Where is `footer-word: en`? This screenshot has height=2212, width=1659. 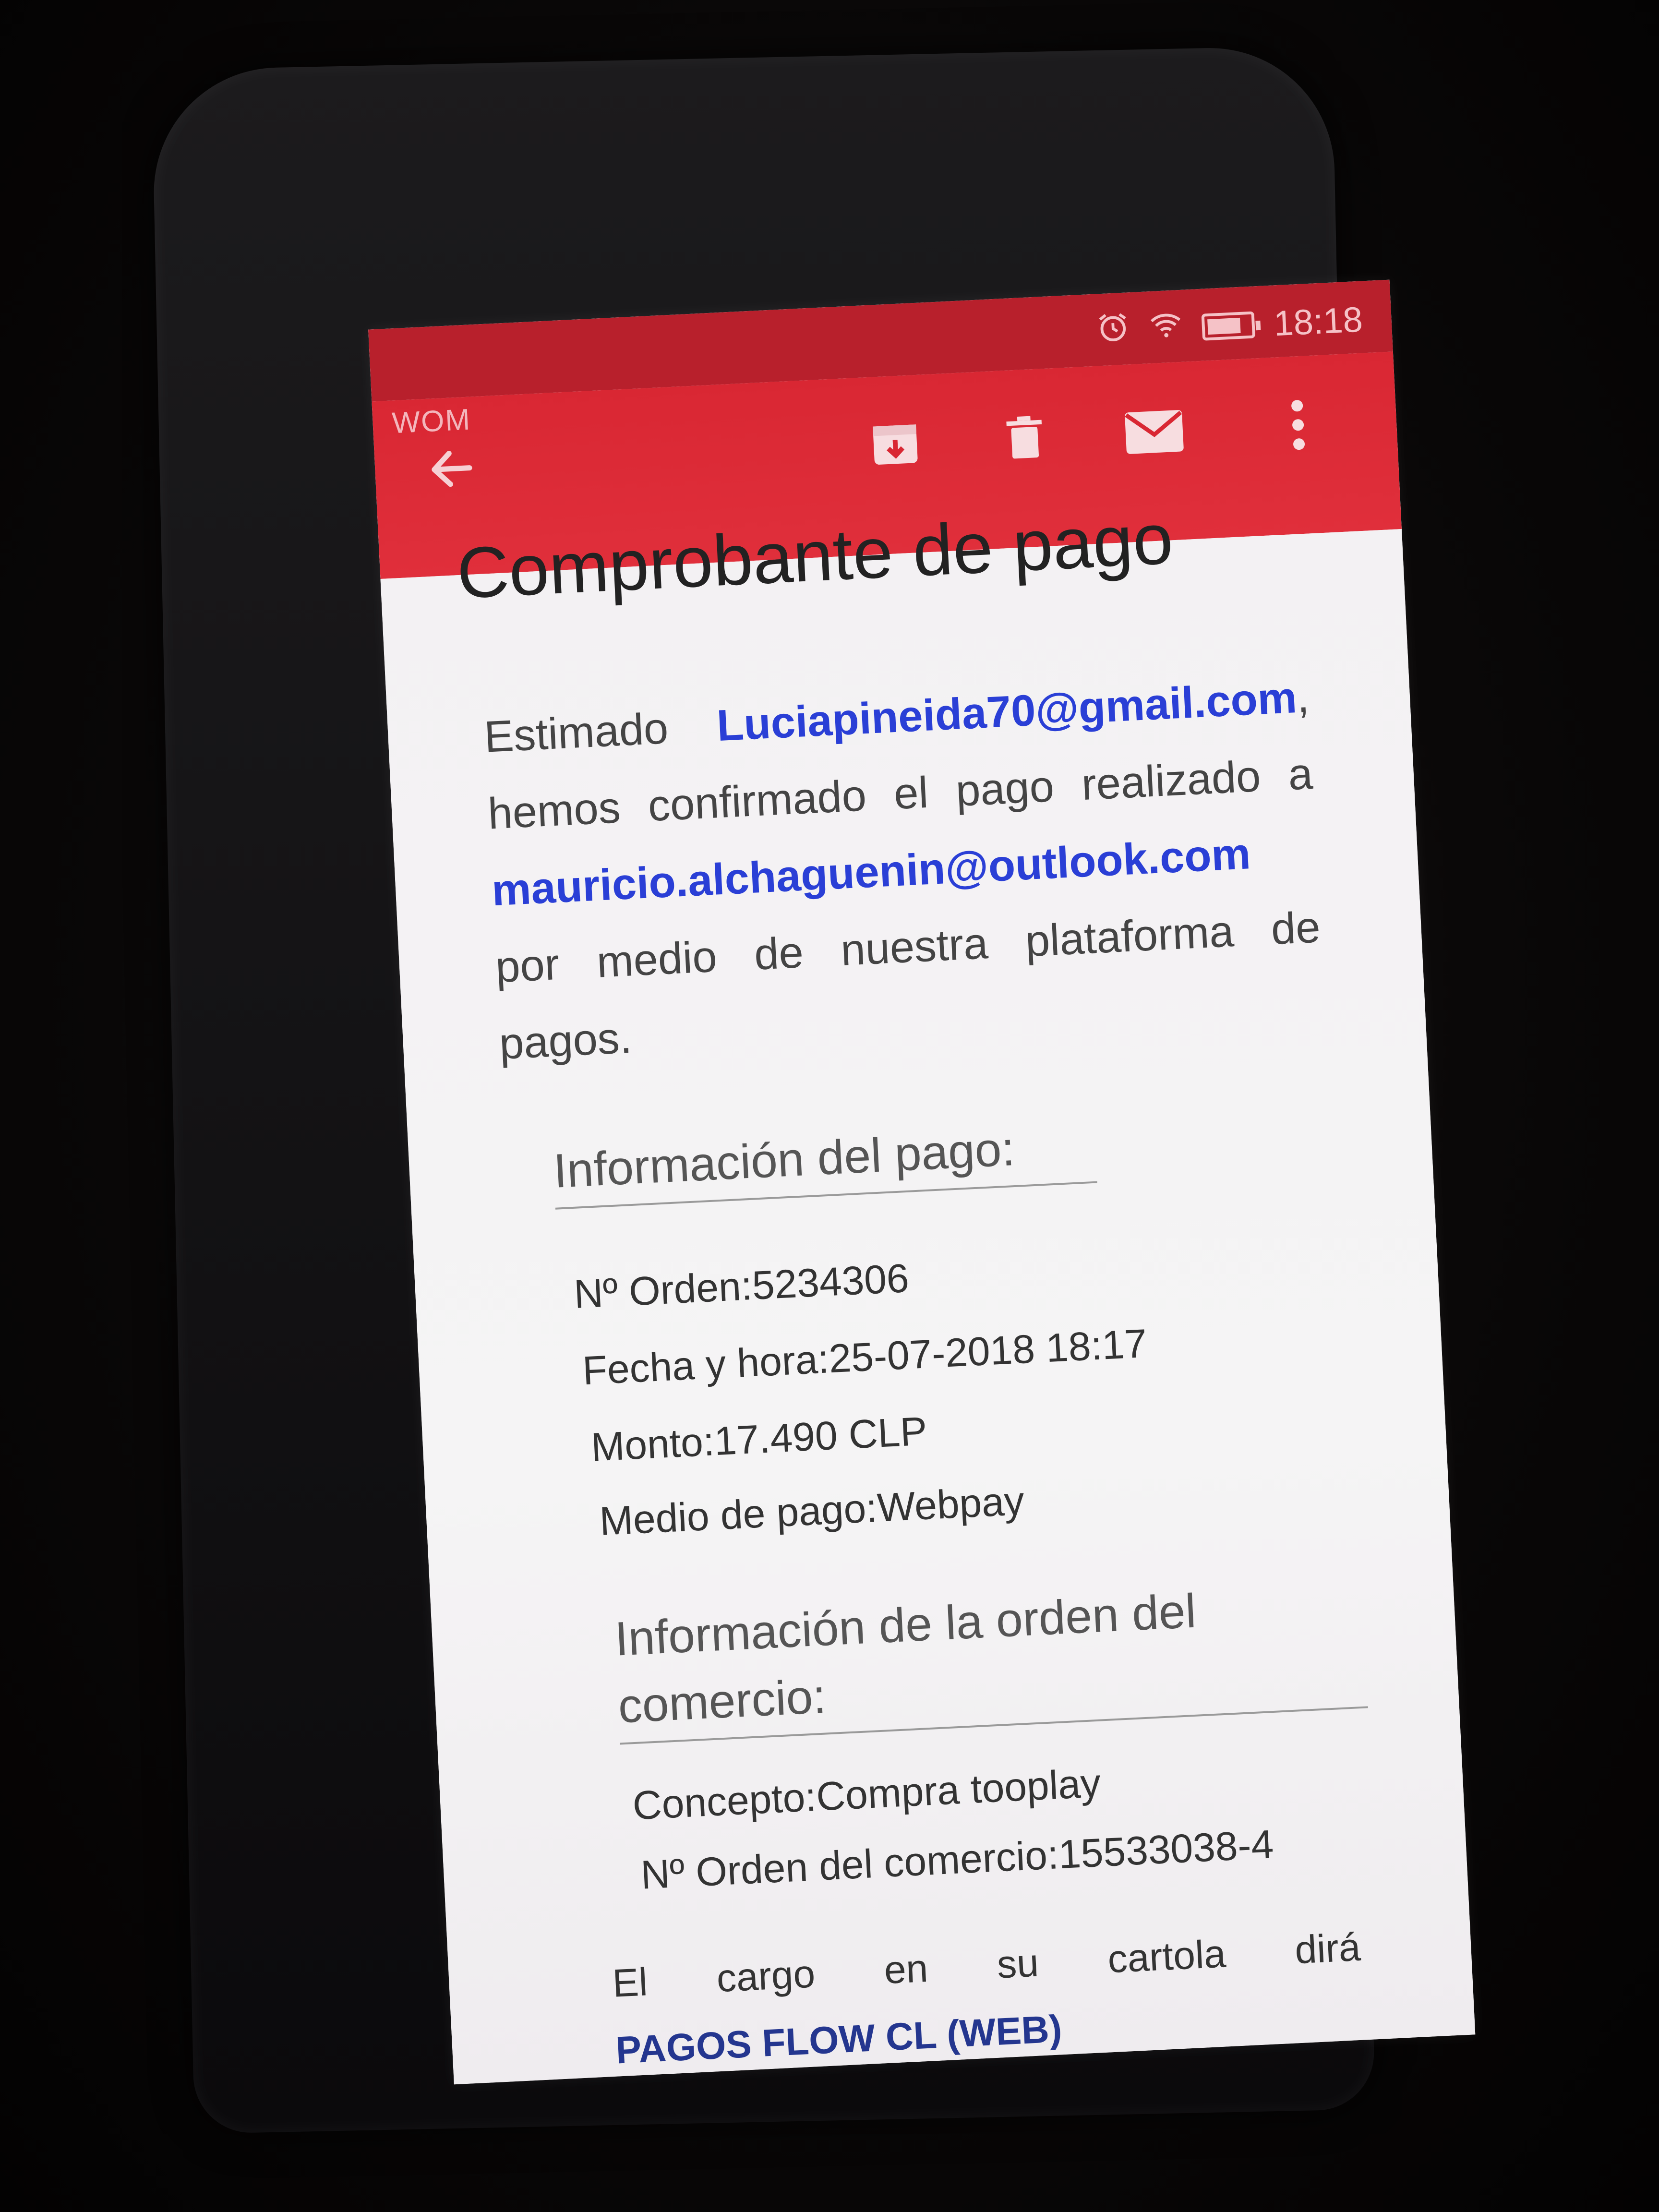
footer-word: en is located at coordinates (906, 1969).